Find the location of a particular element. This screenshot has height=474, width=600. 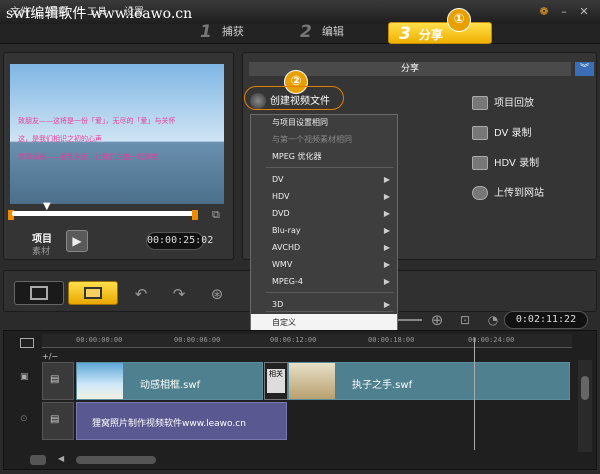

dv-record-button: DV 录制 is located at coordinates (502, 132).